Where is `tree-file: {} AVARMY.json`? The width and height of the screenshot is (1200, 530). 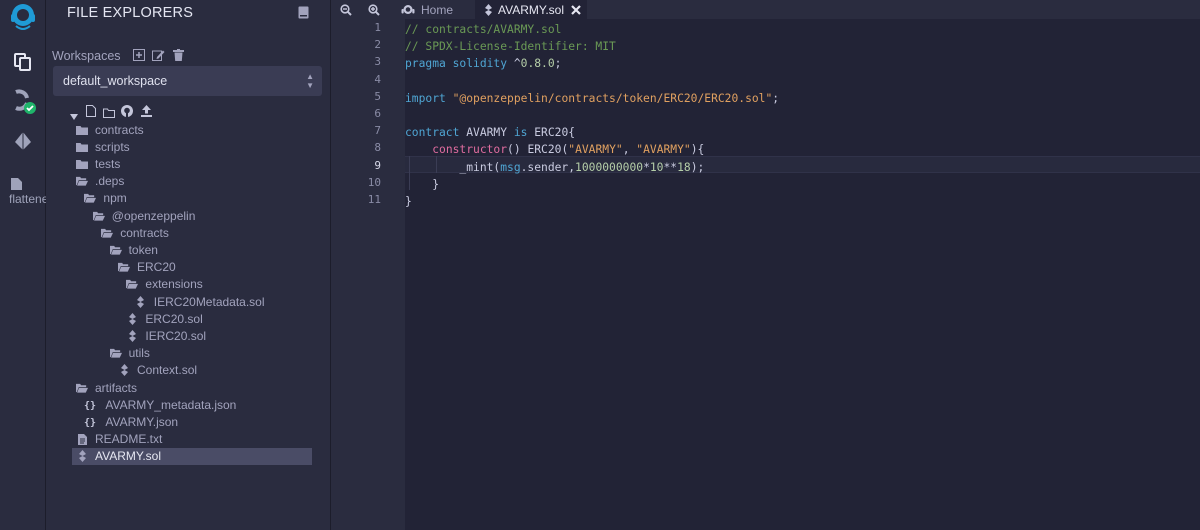 tree-file: {} AVARMY.json is located at coordinates (131, 421).